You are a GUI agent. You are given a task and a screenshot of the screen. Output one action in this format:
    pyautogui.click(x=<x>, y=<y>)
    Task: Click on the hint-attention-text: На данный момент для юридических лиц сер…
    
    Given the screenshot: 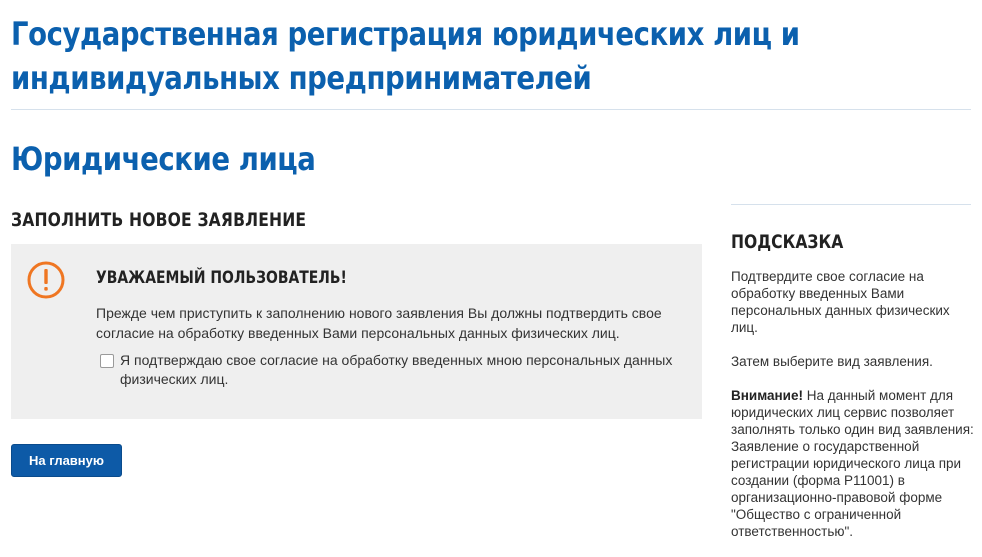 What is the action you would take?
    pyautogui.click(x=852, y=463)
    